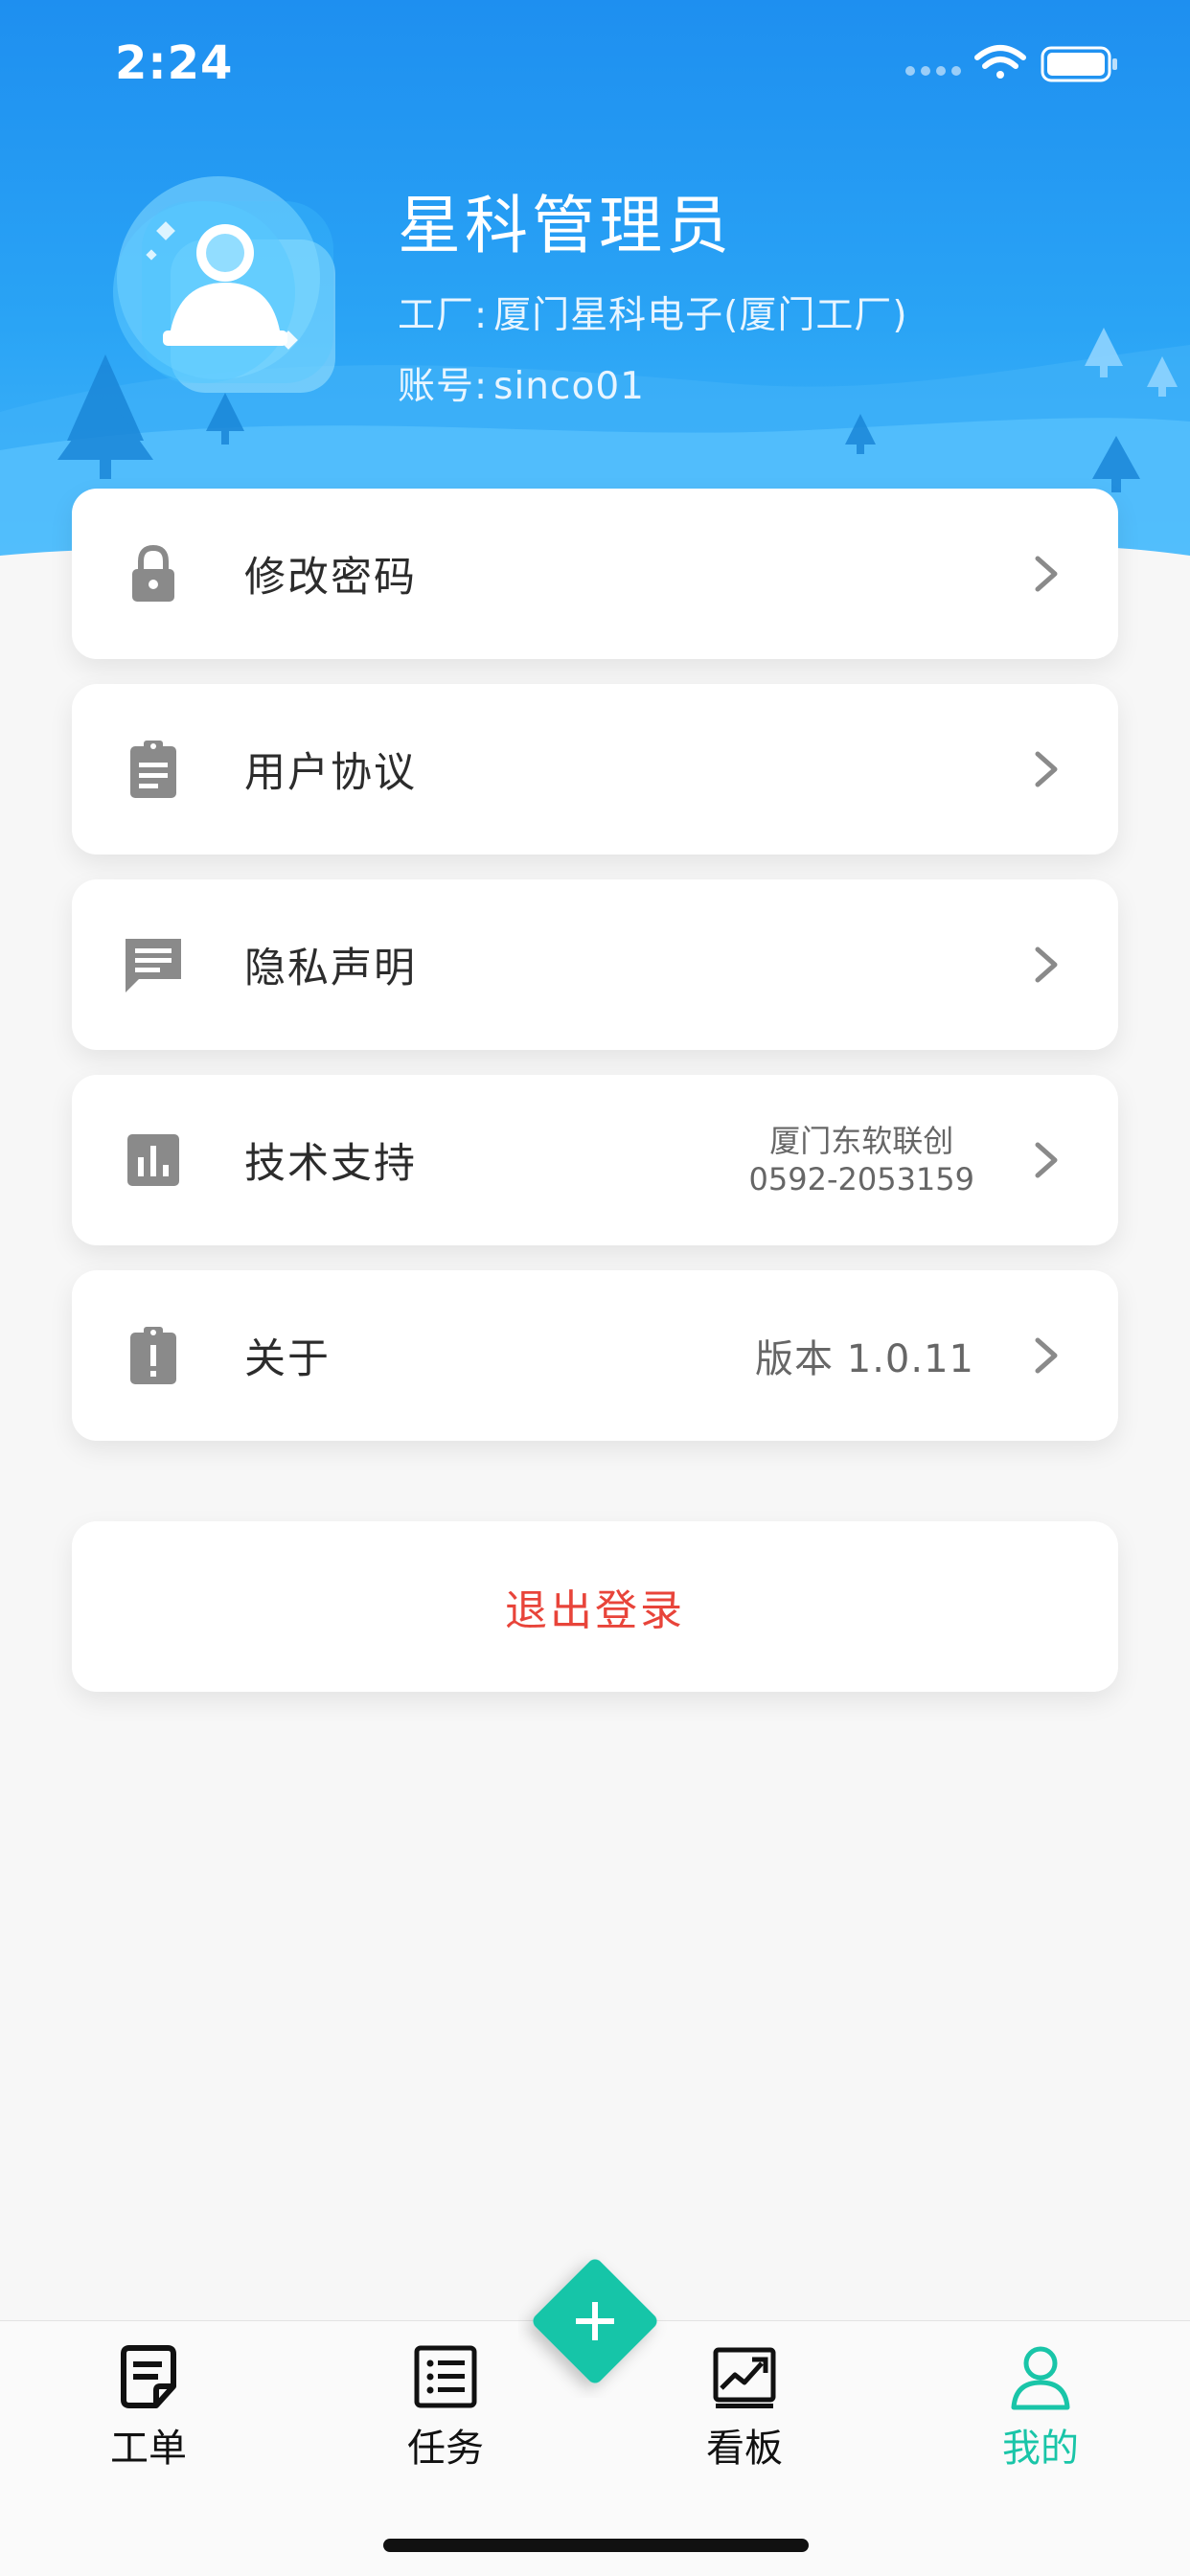  I want to click on person-icon, so click(1040, 2378).